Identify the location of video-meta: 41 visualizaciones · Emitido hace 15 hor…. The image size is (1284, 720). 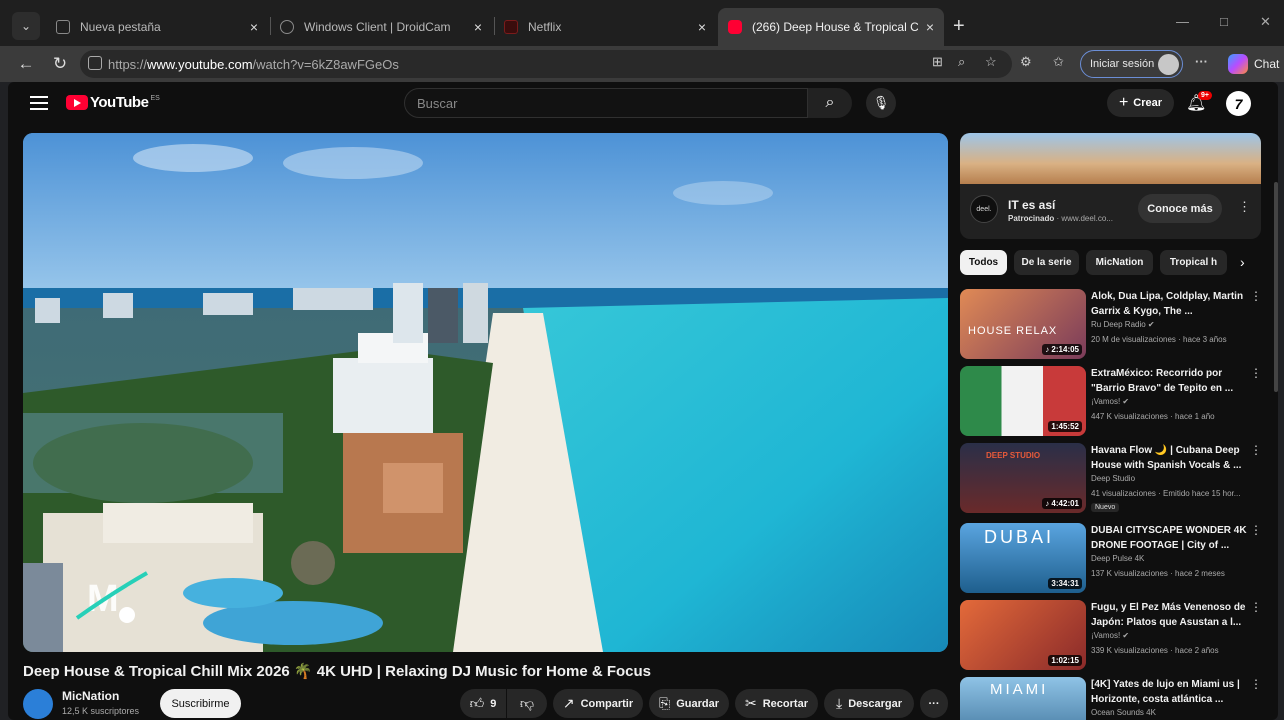
(1166, 493).